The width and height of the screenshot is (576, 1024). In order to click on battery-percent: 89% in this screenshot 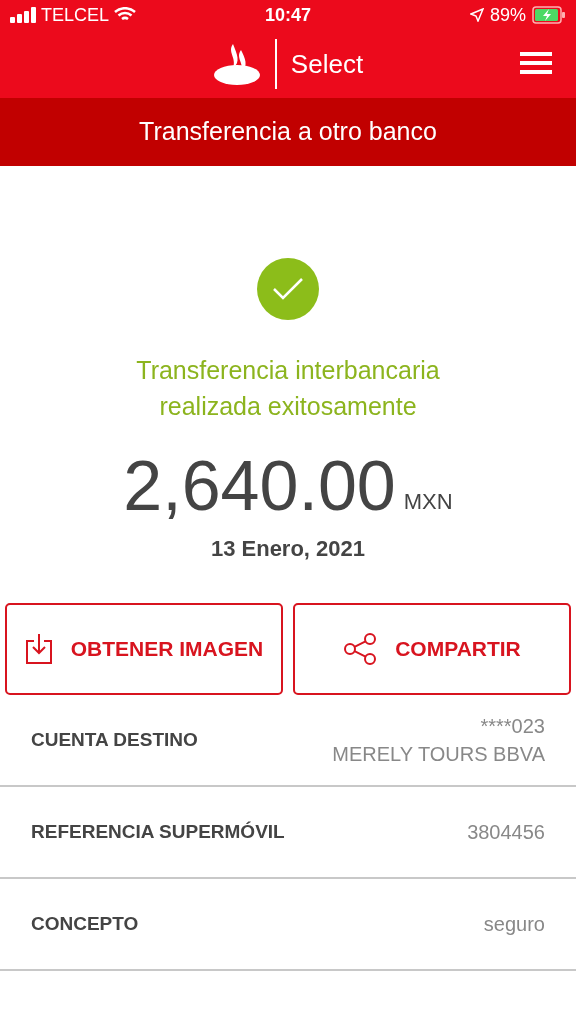, I will do `click(507, 15)`.